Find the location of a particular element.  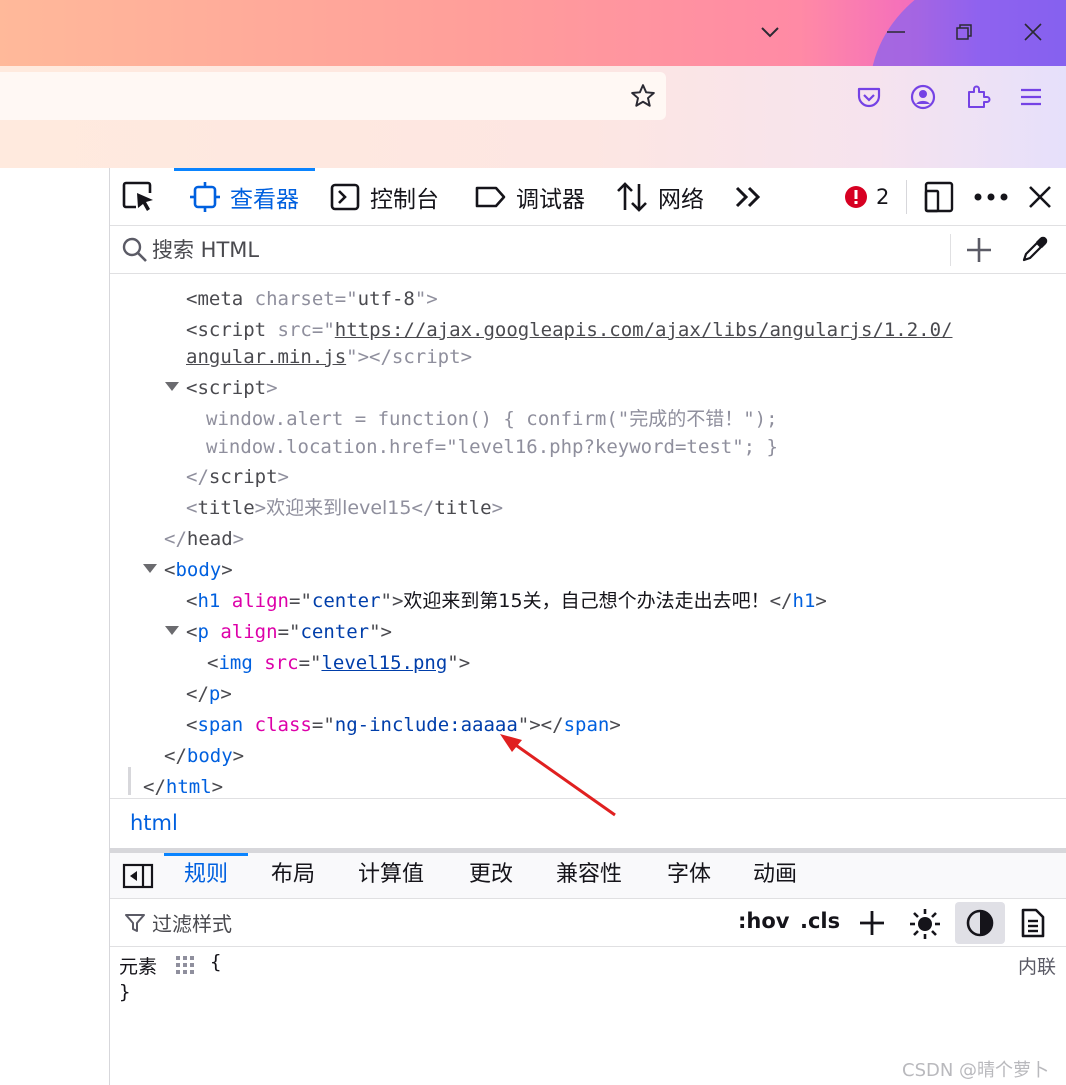

add-node-icon is located at coordinates (979, 250).